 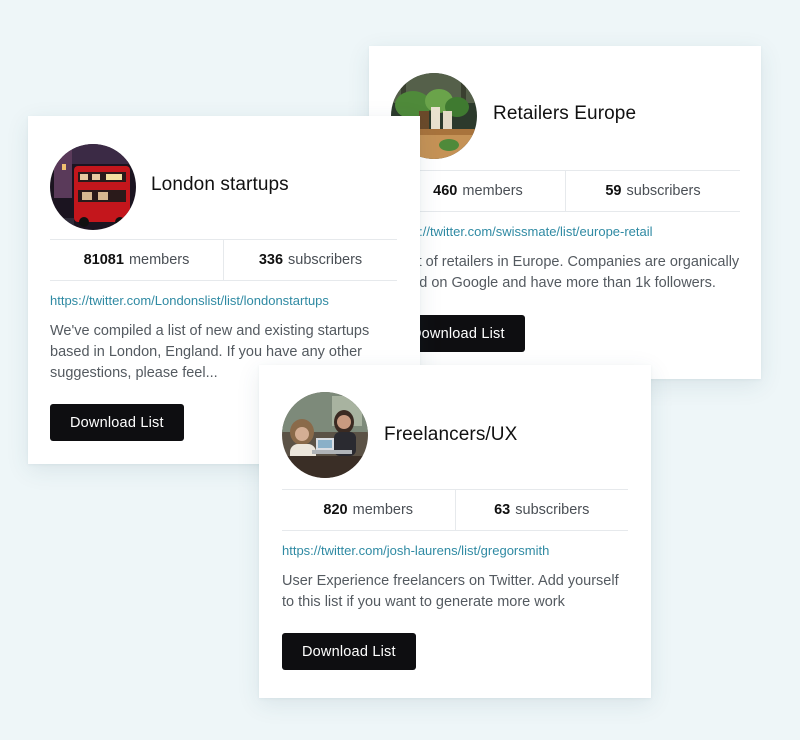 What do you see at coordinates (335, 510) in the screenshot?
I see `members-count: 820` at bounding box center [335, 510].